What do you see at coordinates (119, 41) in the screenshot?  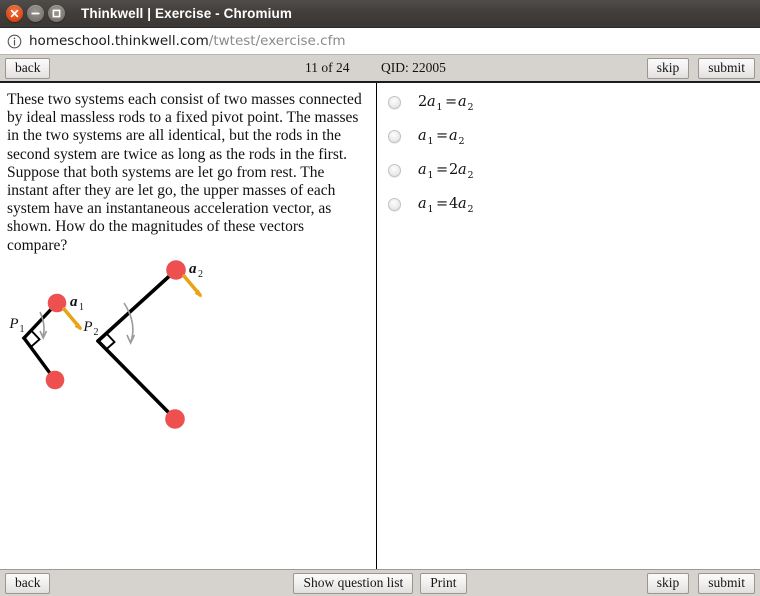 I see `url-domain: homeschool.thinkwell.com` at bounding box center [119, 41].